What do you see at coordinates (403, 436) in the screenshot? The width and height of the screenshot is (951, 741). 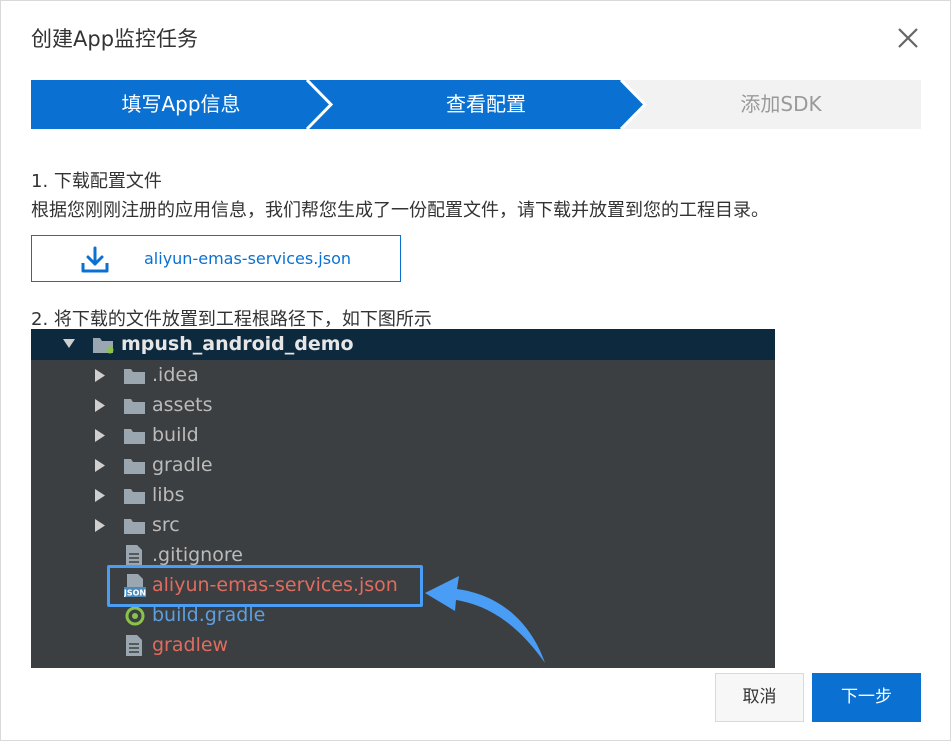 I see `tree-folder-row: build` at bounding box center [403, 436].